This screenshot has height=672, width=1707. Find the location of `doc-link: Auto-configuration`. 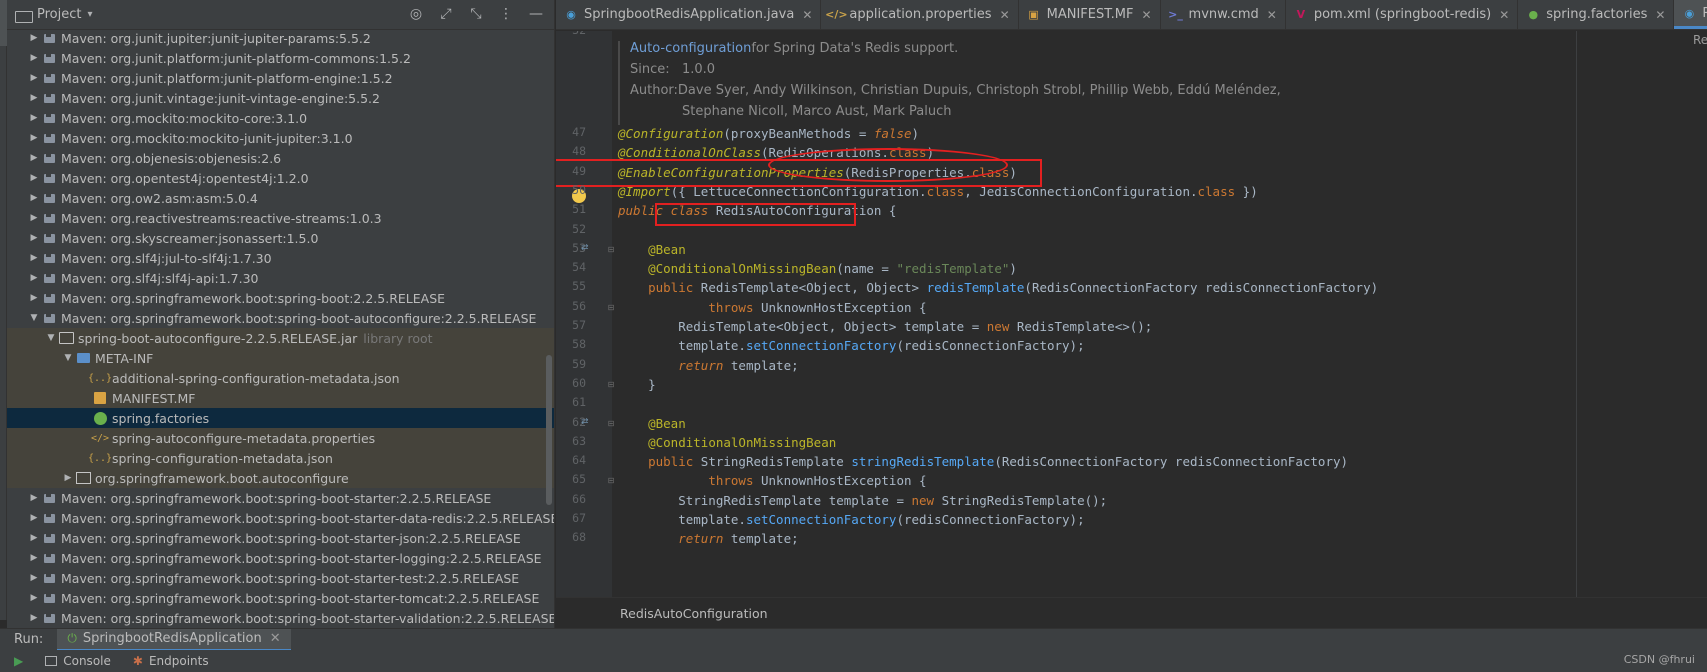

doc-link: Auto-configuration is located at coordinates (690, 51).